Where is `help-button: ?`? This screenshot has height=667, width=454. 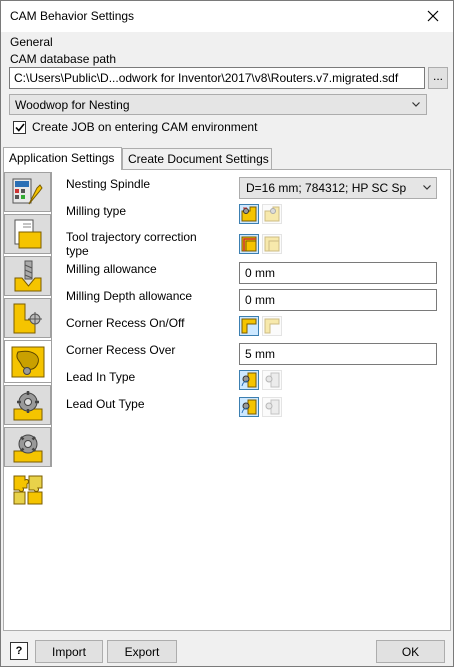 help-button: ? is located at coordinates (19, 651).